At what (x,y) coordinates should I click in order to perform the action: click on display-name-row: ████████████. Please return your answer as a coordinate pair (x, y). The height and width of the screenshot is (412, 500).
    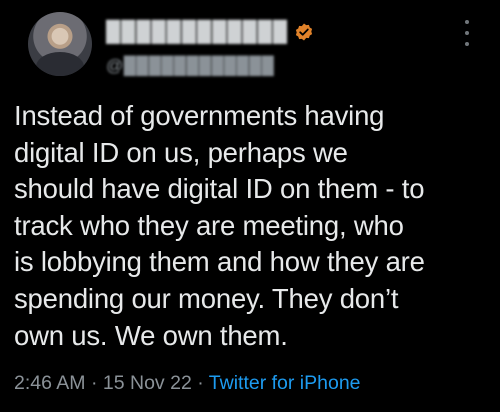
    Looking at the image, I should click on (271, 32).